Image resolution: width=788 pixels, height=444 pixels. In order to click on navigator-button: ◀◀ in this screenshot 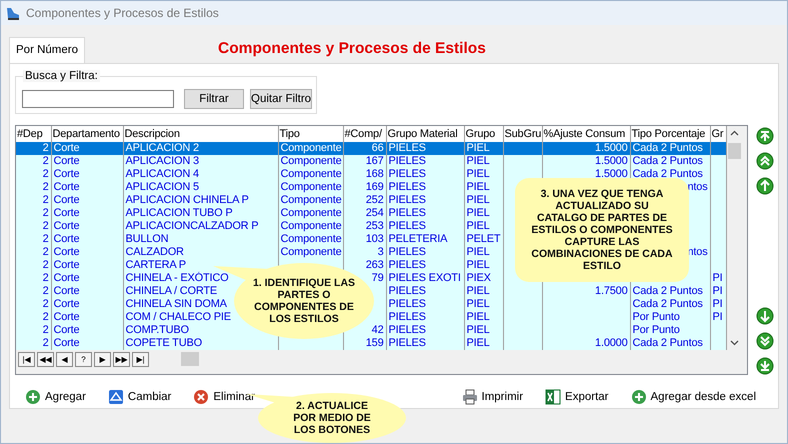, I will do `click(45, 359)`.